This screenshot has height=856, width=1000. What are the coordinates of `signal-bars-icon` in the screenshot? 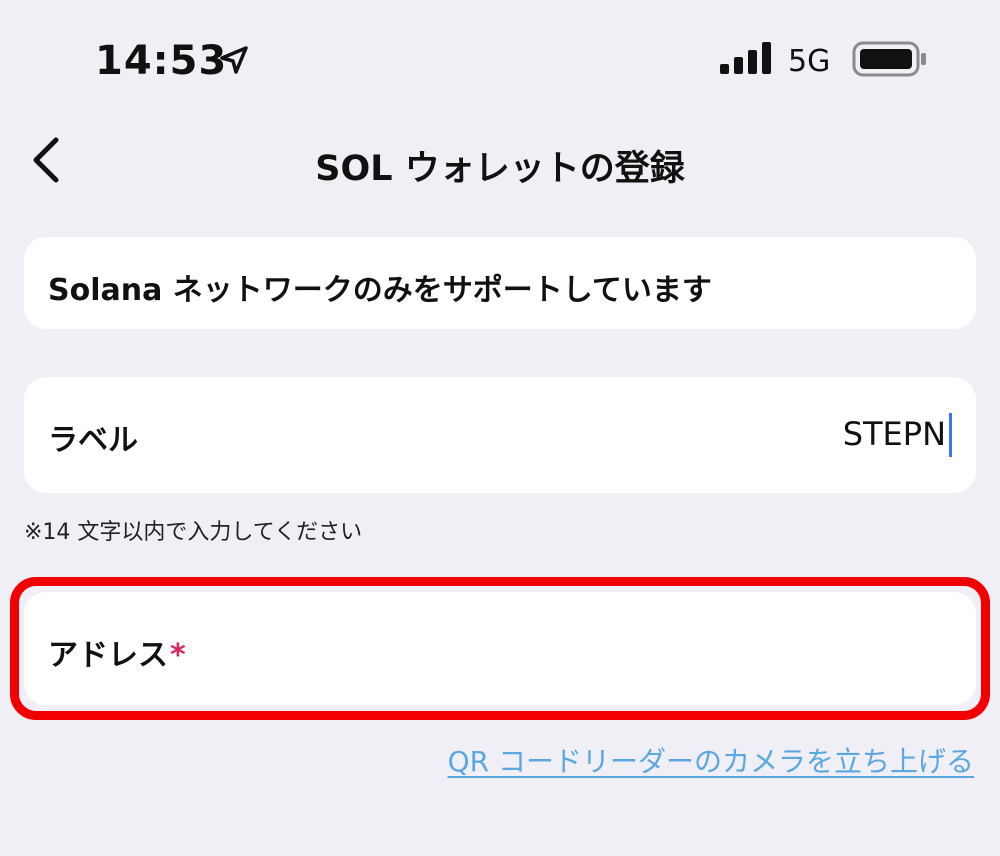 It's located at (745, 58).